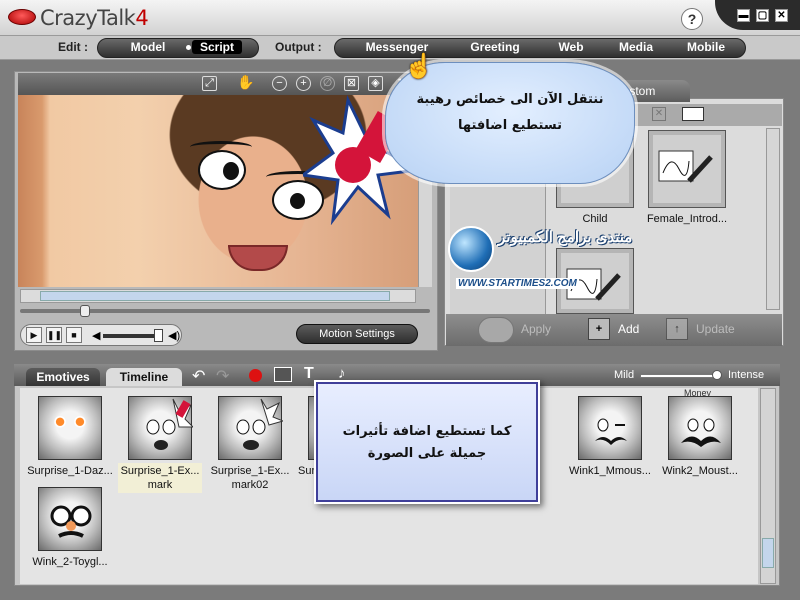 Image resolution: width=800 pixels, height=600 pixels. I want to click on motion-pen-icon, so click(685, 166).